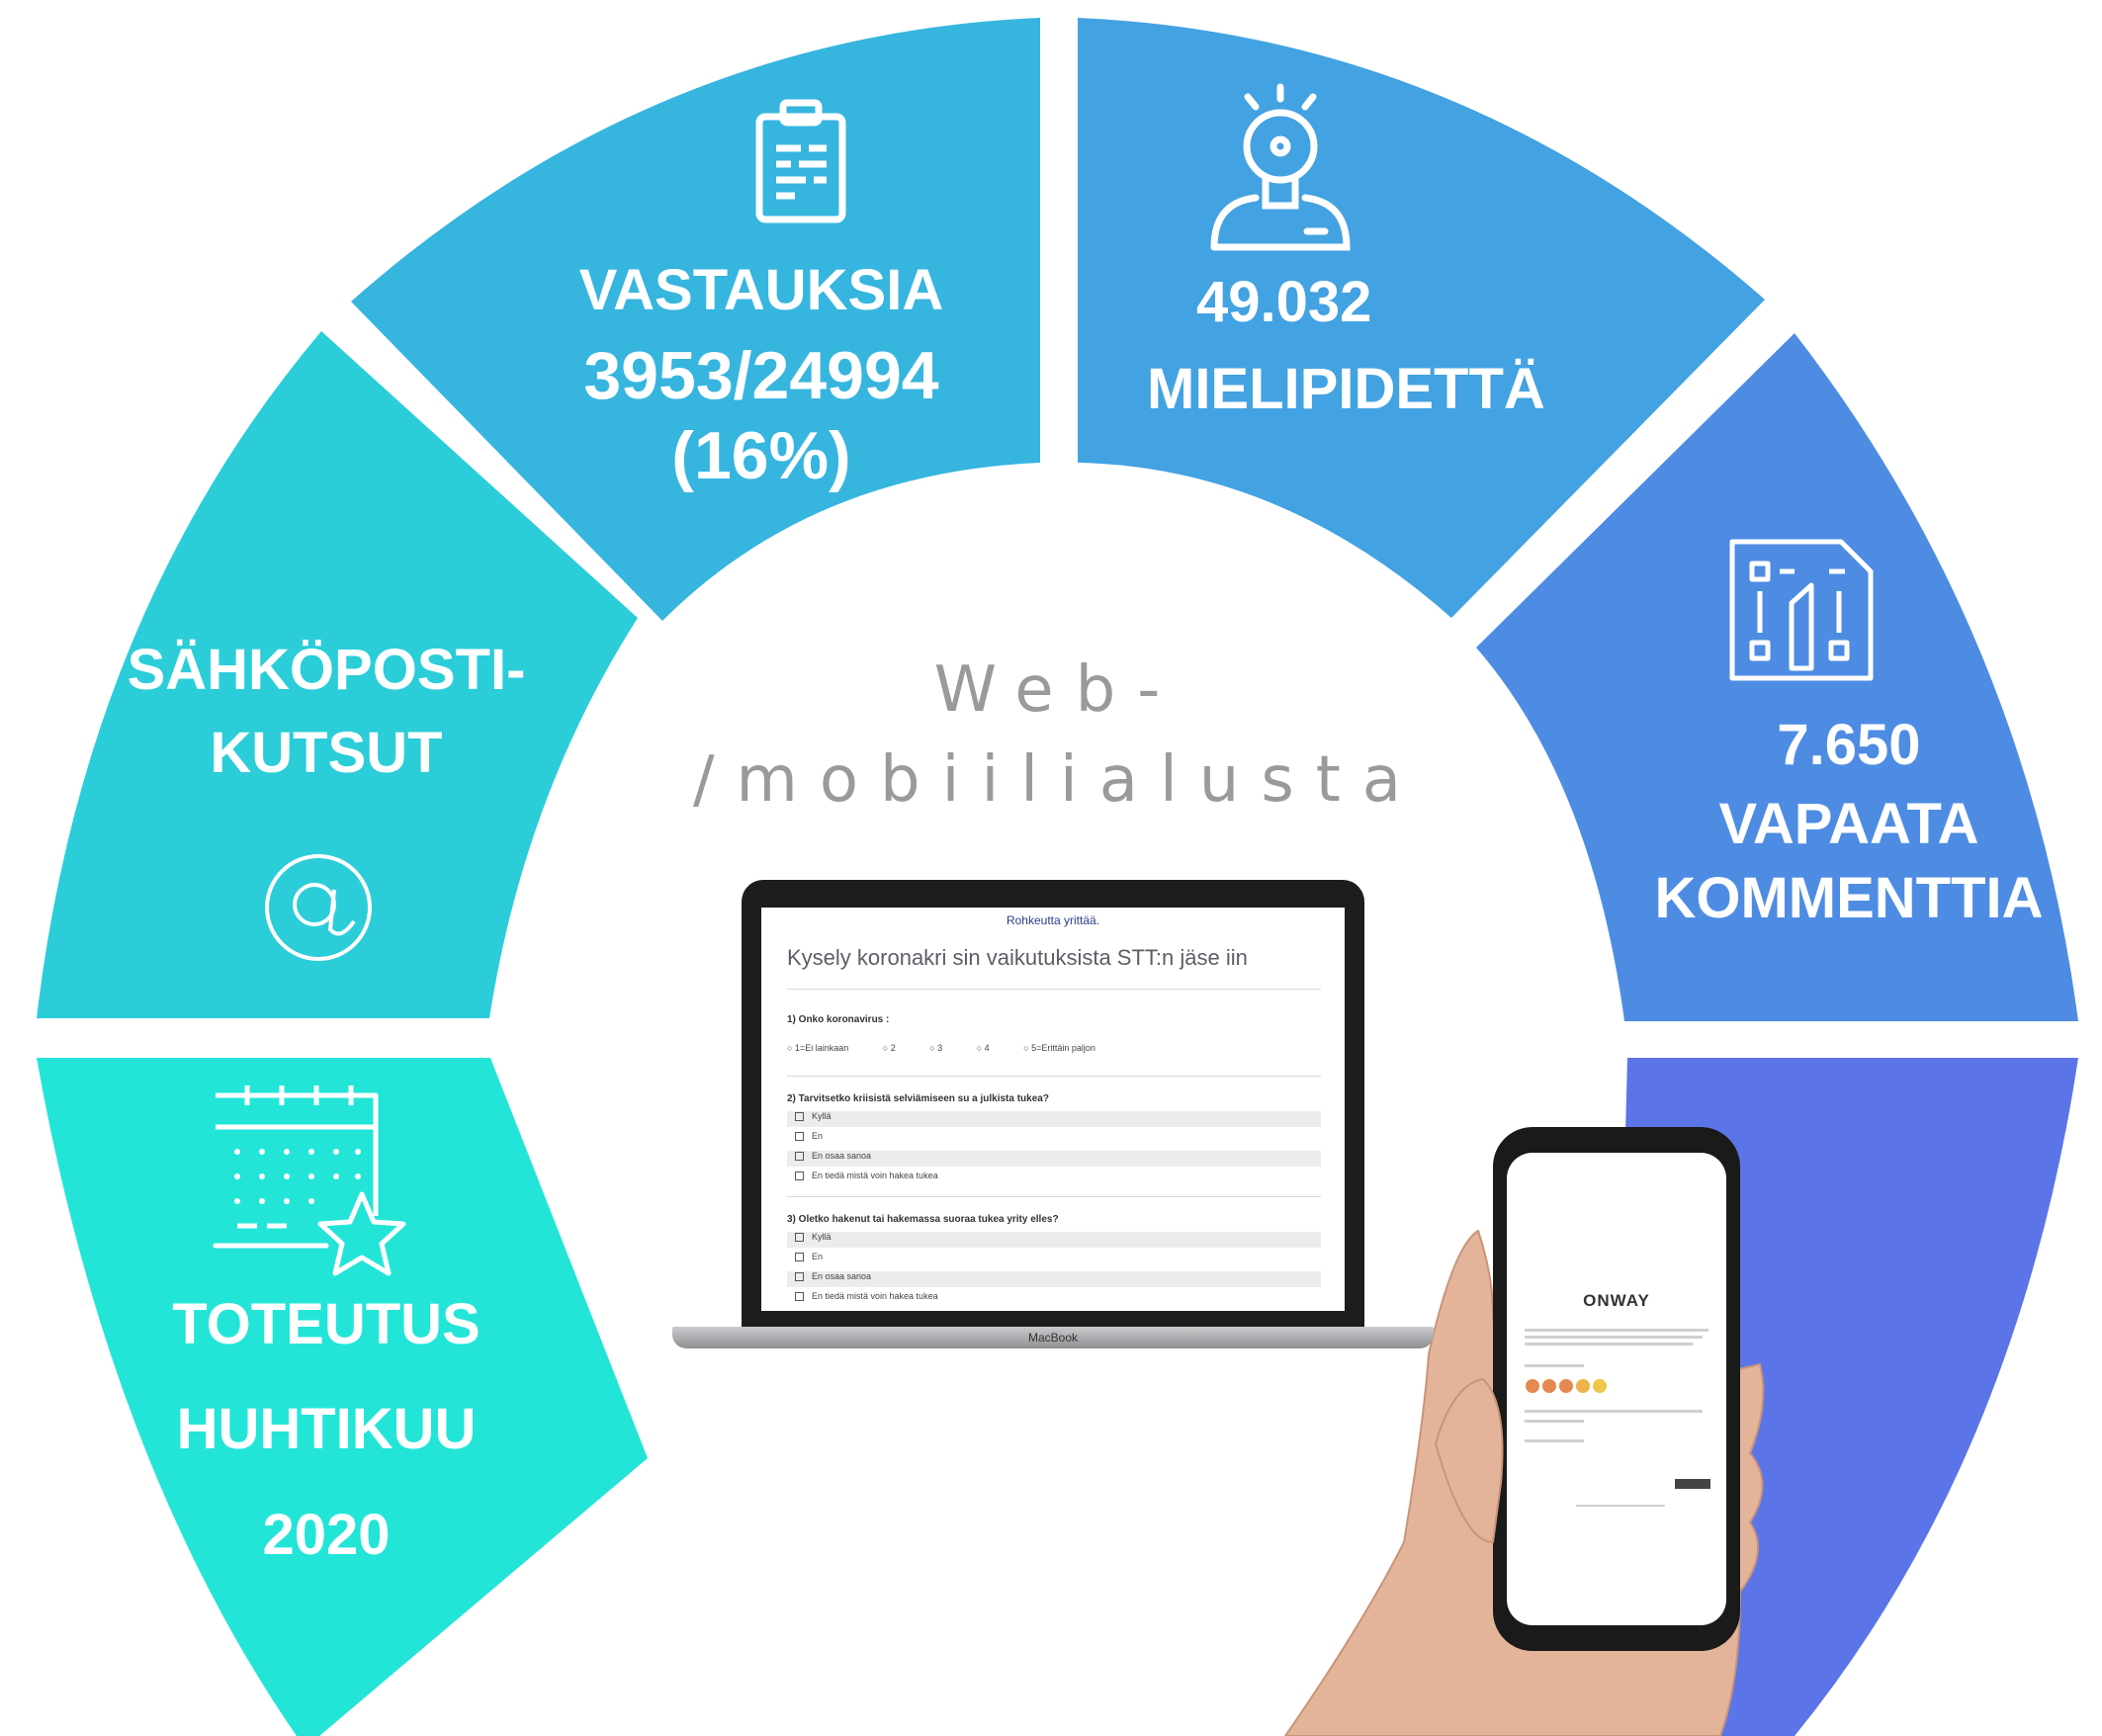 This screenshot has width=2102, height=1736. What do you see at coordinates (1469, 1460) in the screenshot?
I see `thumb-shape` at bounding box center [1469, 1460].